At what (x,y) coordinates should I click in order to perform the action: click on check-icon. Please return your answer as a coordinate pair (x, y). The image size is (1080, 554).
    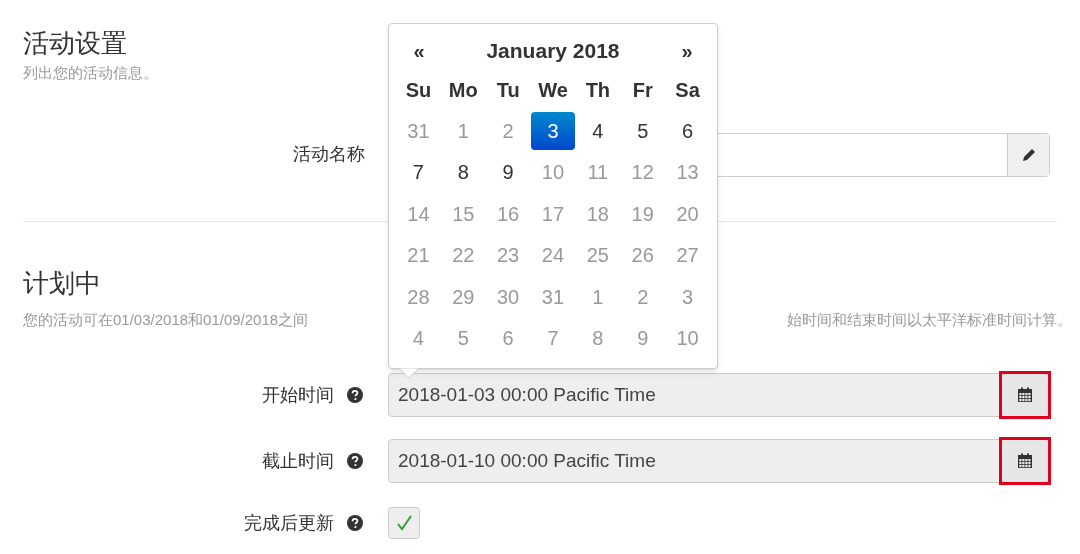
    Looking at the image, I should click on (404, 523).